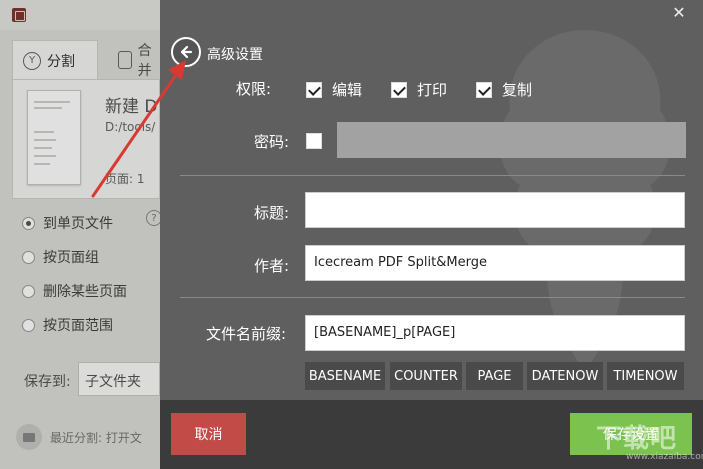 This screenshot has height=469, width=703. I want to click on author-input: Icecream PDF Split&Merge, so click(495, 263).